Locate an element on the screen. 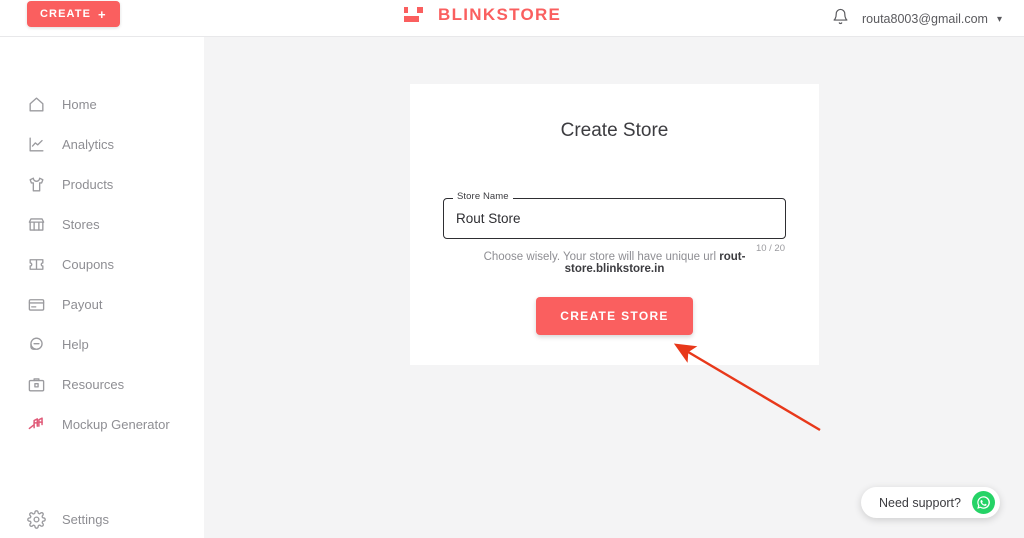 The height and width of the screenshot is (538, 1024). mockup-generator-icon is located at coordinates (36, 424).